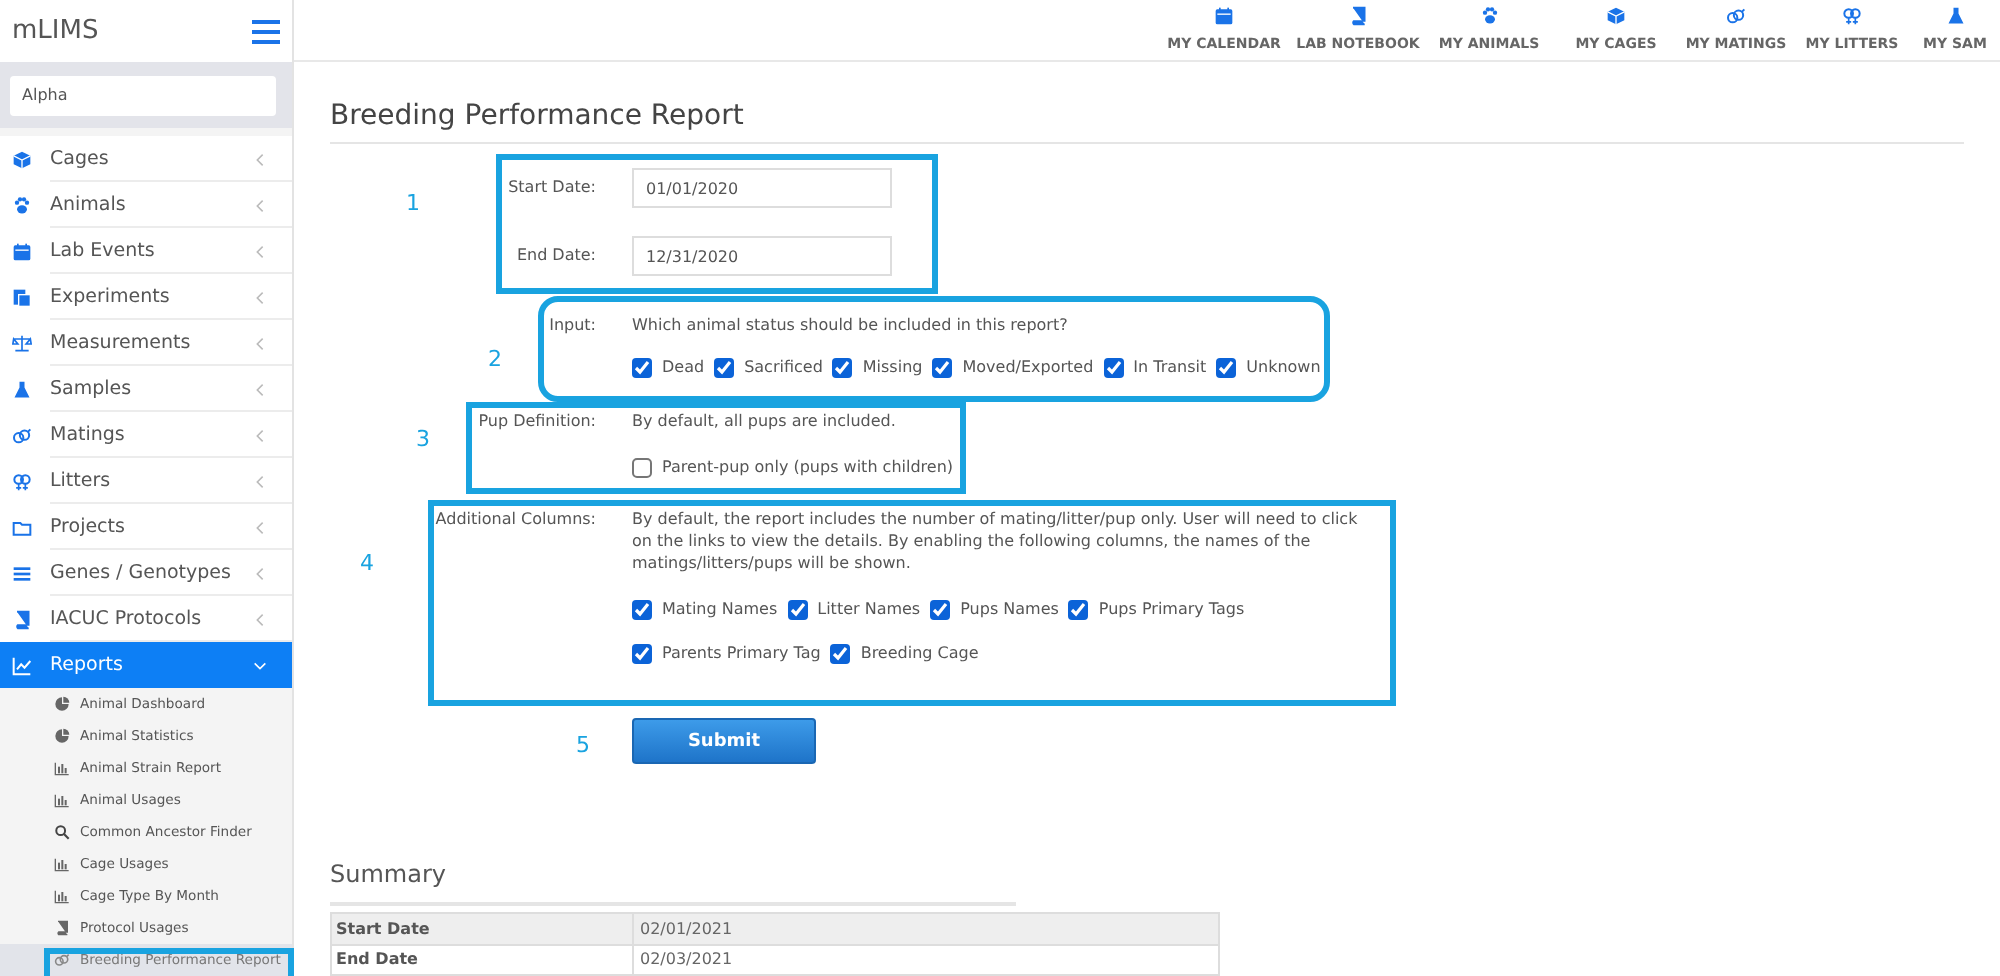 The image size is (2000, 976). I want to click on date-field: 01/01/2020, so click(762, 188).